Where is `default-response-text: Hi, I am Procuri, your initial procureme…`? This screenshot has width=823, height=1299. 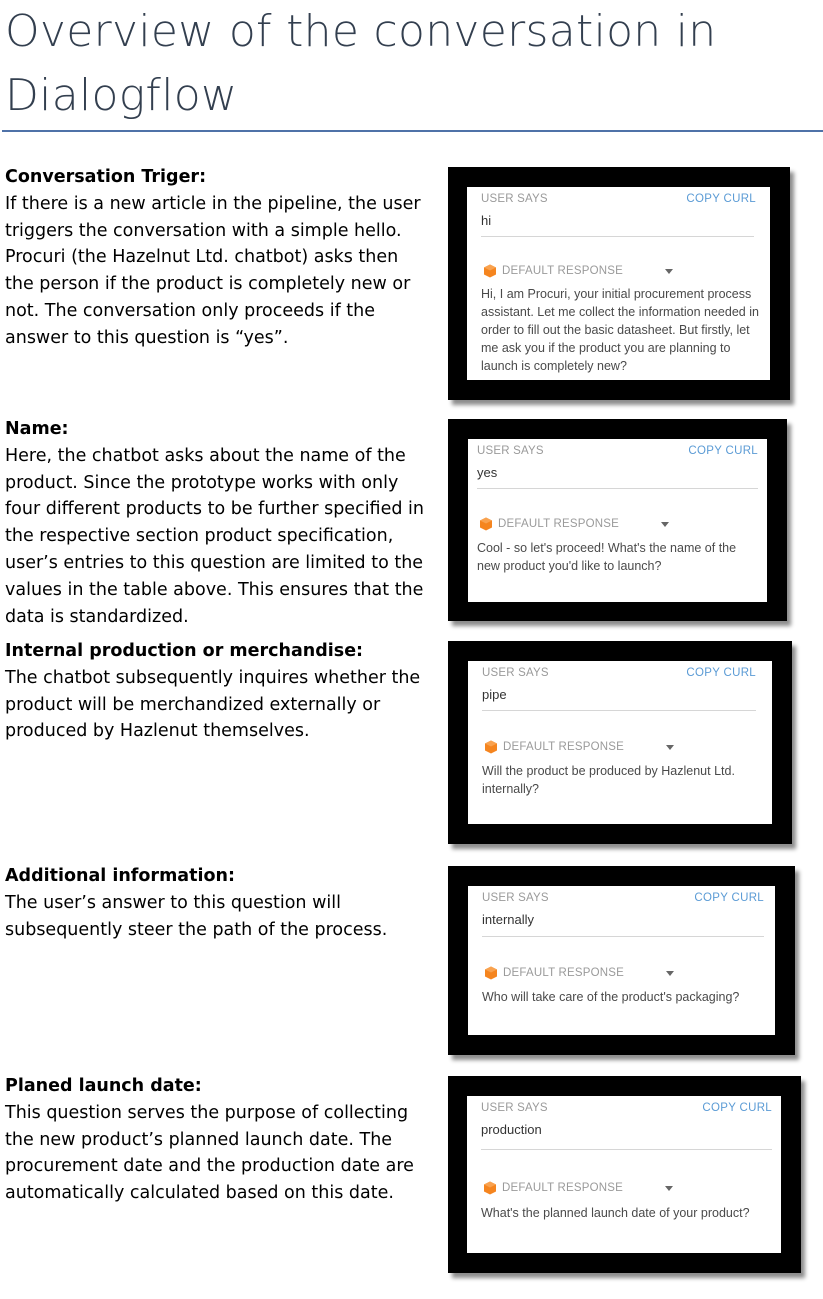 default-response-text: Hi, I am Procuri, your initial procureme… is located at coordinates (620, 330).